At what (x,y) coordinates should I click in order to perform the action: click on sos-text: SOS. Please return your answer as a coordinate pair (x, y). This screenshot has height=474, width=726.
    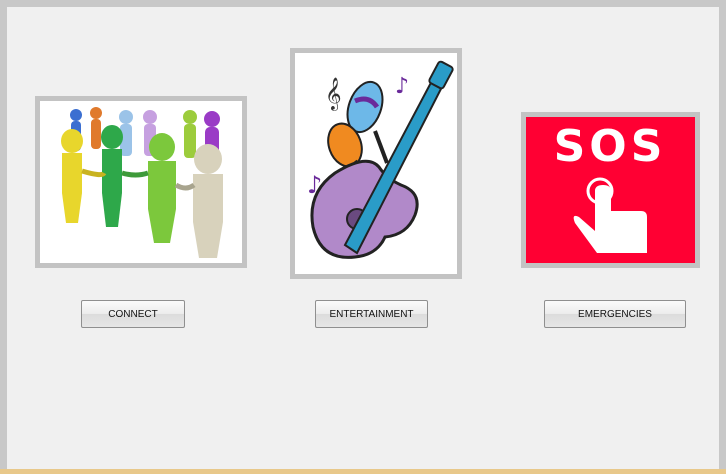
    Looking at the image, I should click on (610, 146).